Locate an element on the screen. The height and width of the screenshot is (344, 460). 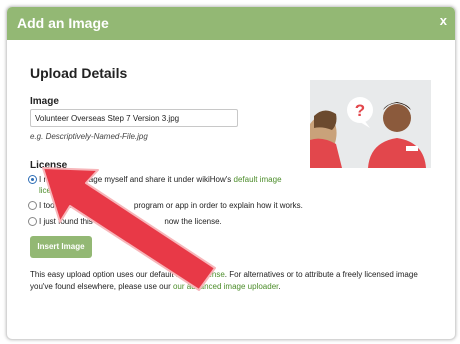
close-icon: x is located at coordinates (443, 20).